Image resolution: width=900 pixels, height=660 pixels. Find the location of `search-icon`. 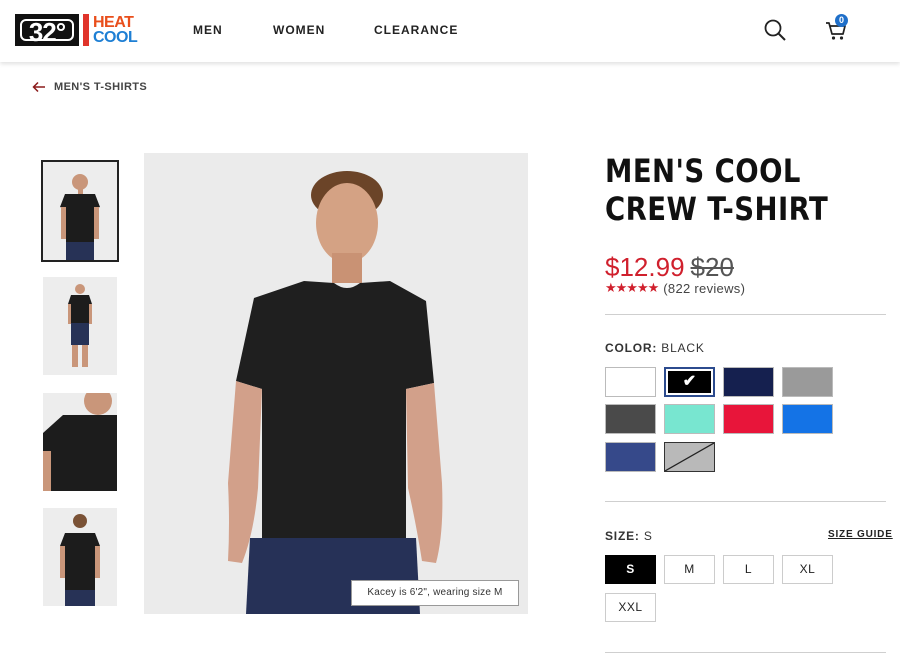

search-icon is located at coordinates (775, 30).